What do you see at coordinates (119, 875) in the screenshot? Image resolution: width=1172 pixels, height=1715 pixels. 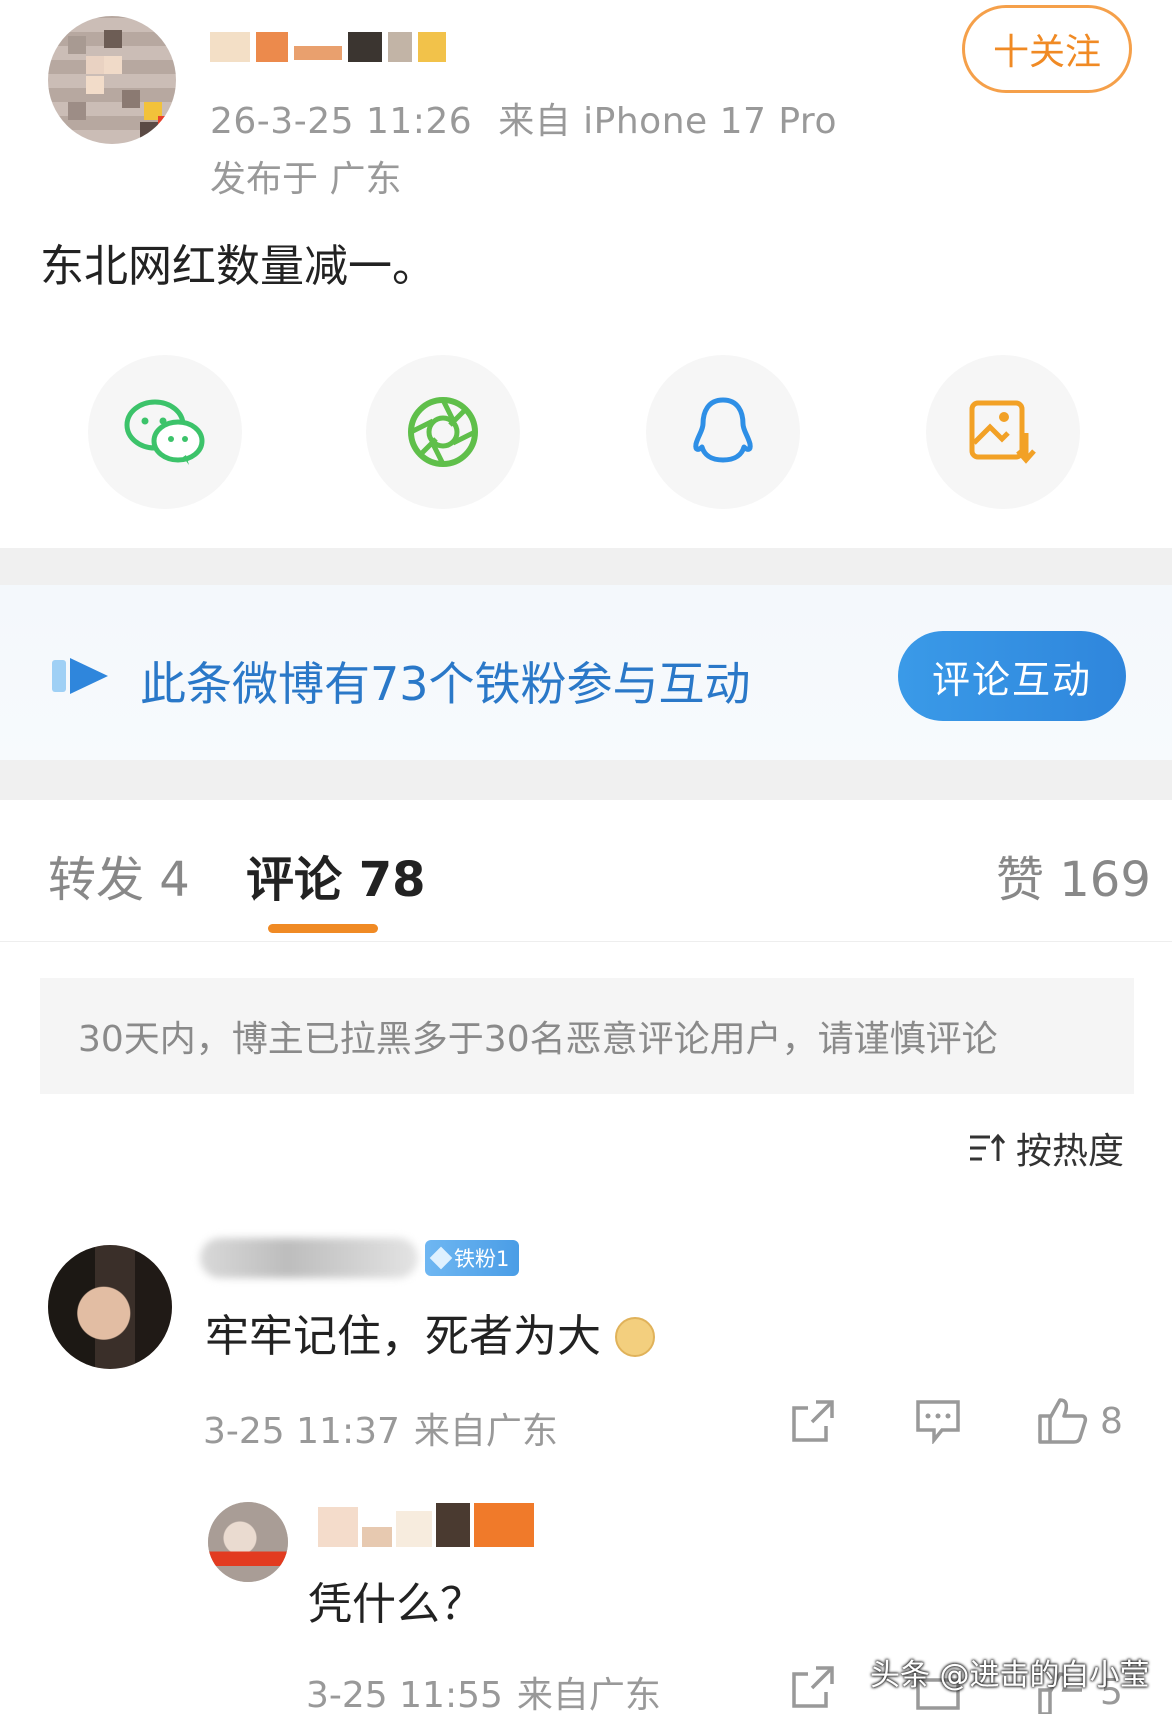 I see `tab-repost: 转发 4` at bounding box center [119, 875].